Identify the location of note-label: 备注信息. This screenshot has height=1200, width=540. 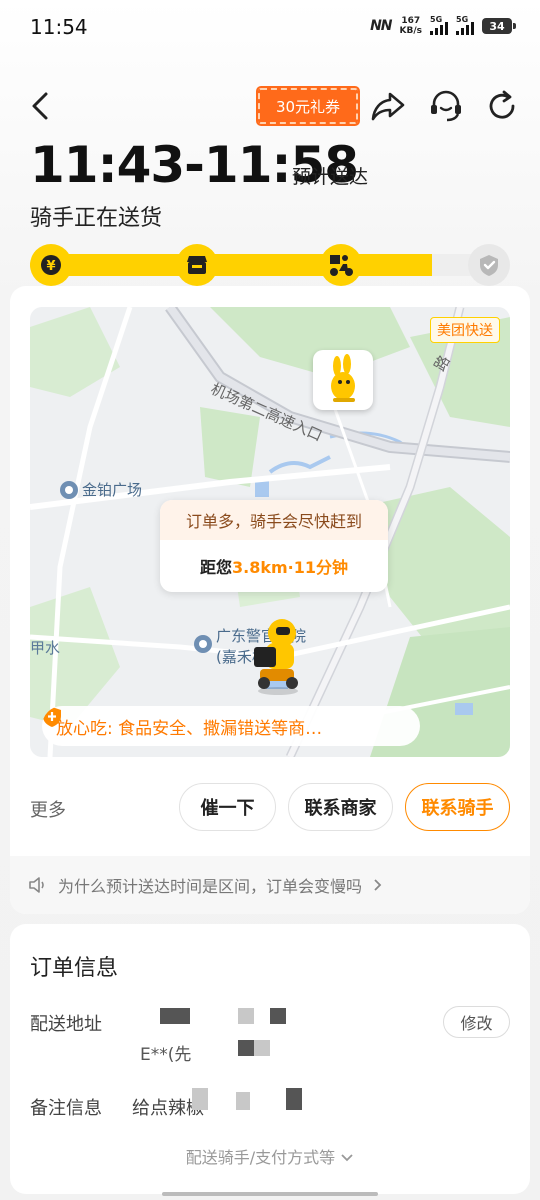
(66, 1108).